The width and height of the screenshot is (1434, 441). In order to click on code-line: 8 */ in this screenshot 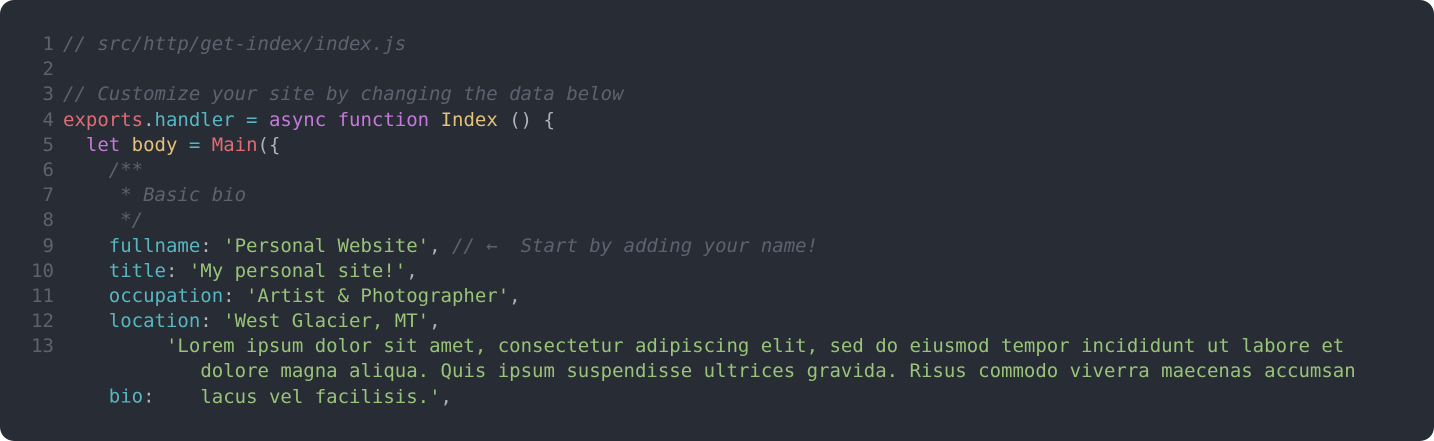, I will do `click(717, 220)`.